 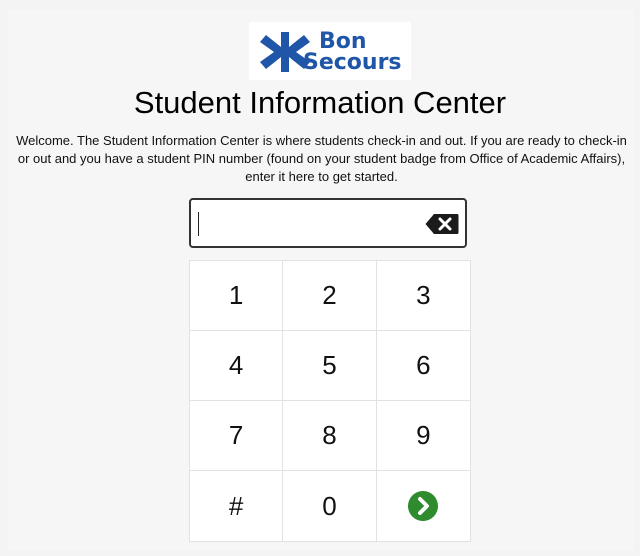 I want to click on key-3: 3, so click(x=423, y=296).